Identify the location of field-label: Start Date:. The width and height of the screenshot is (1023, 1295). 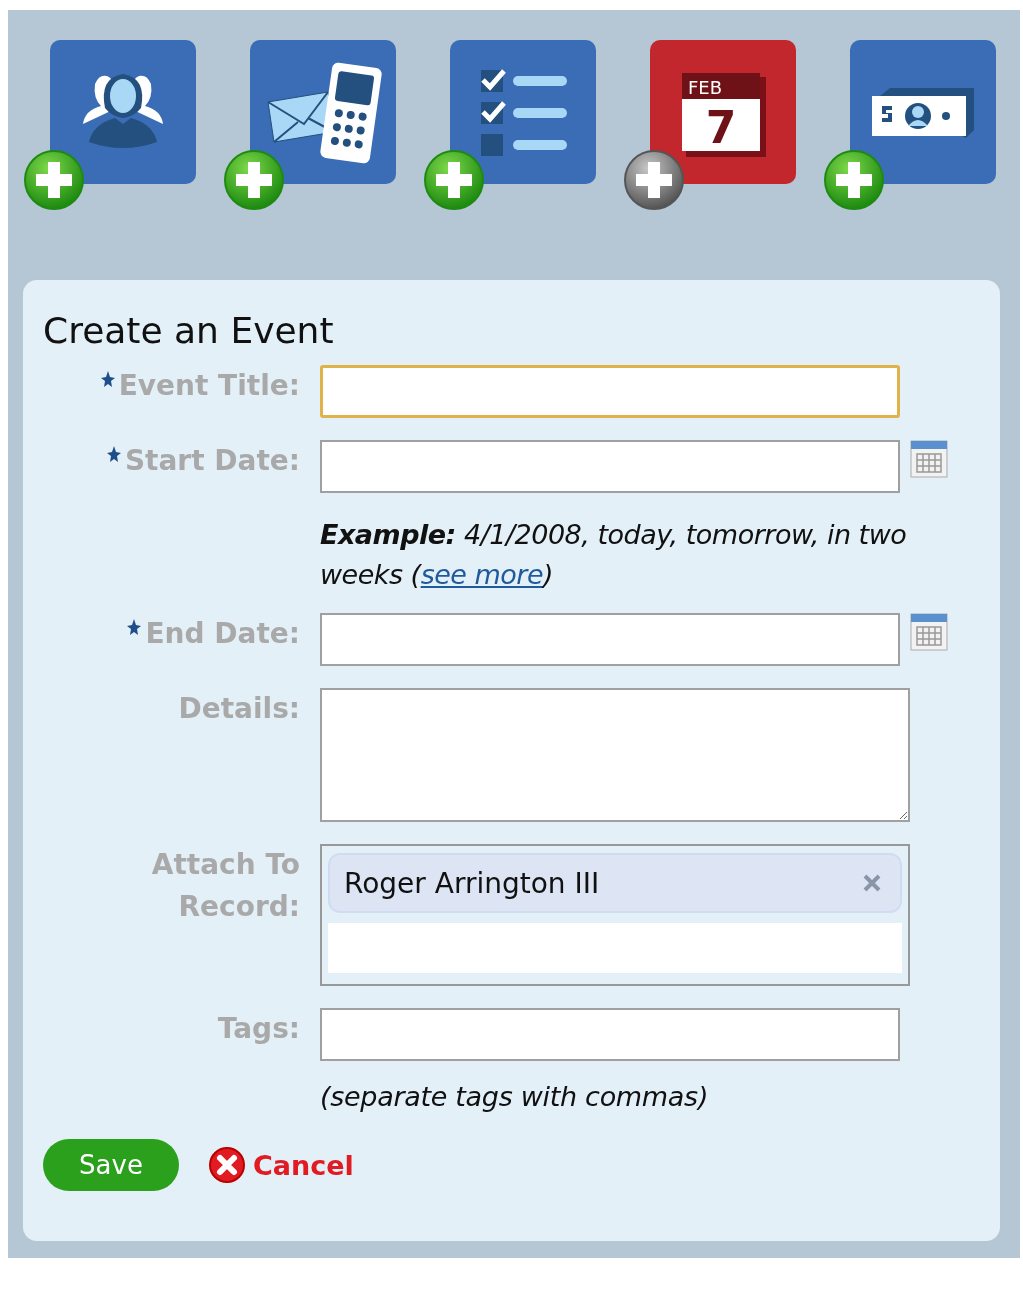
(212, 460).